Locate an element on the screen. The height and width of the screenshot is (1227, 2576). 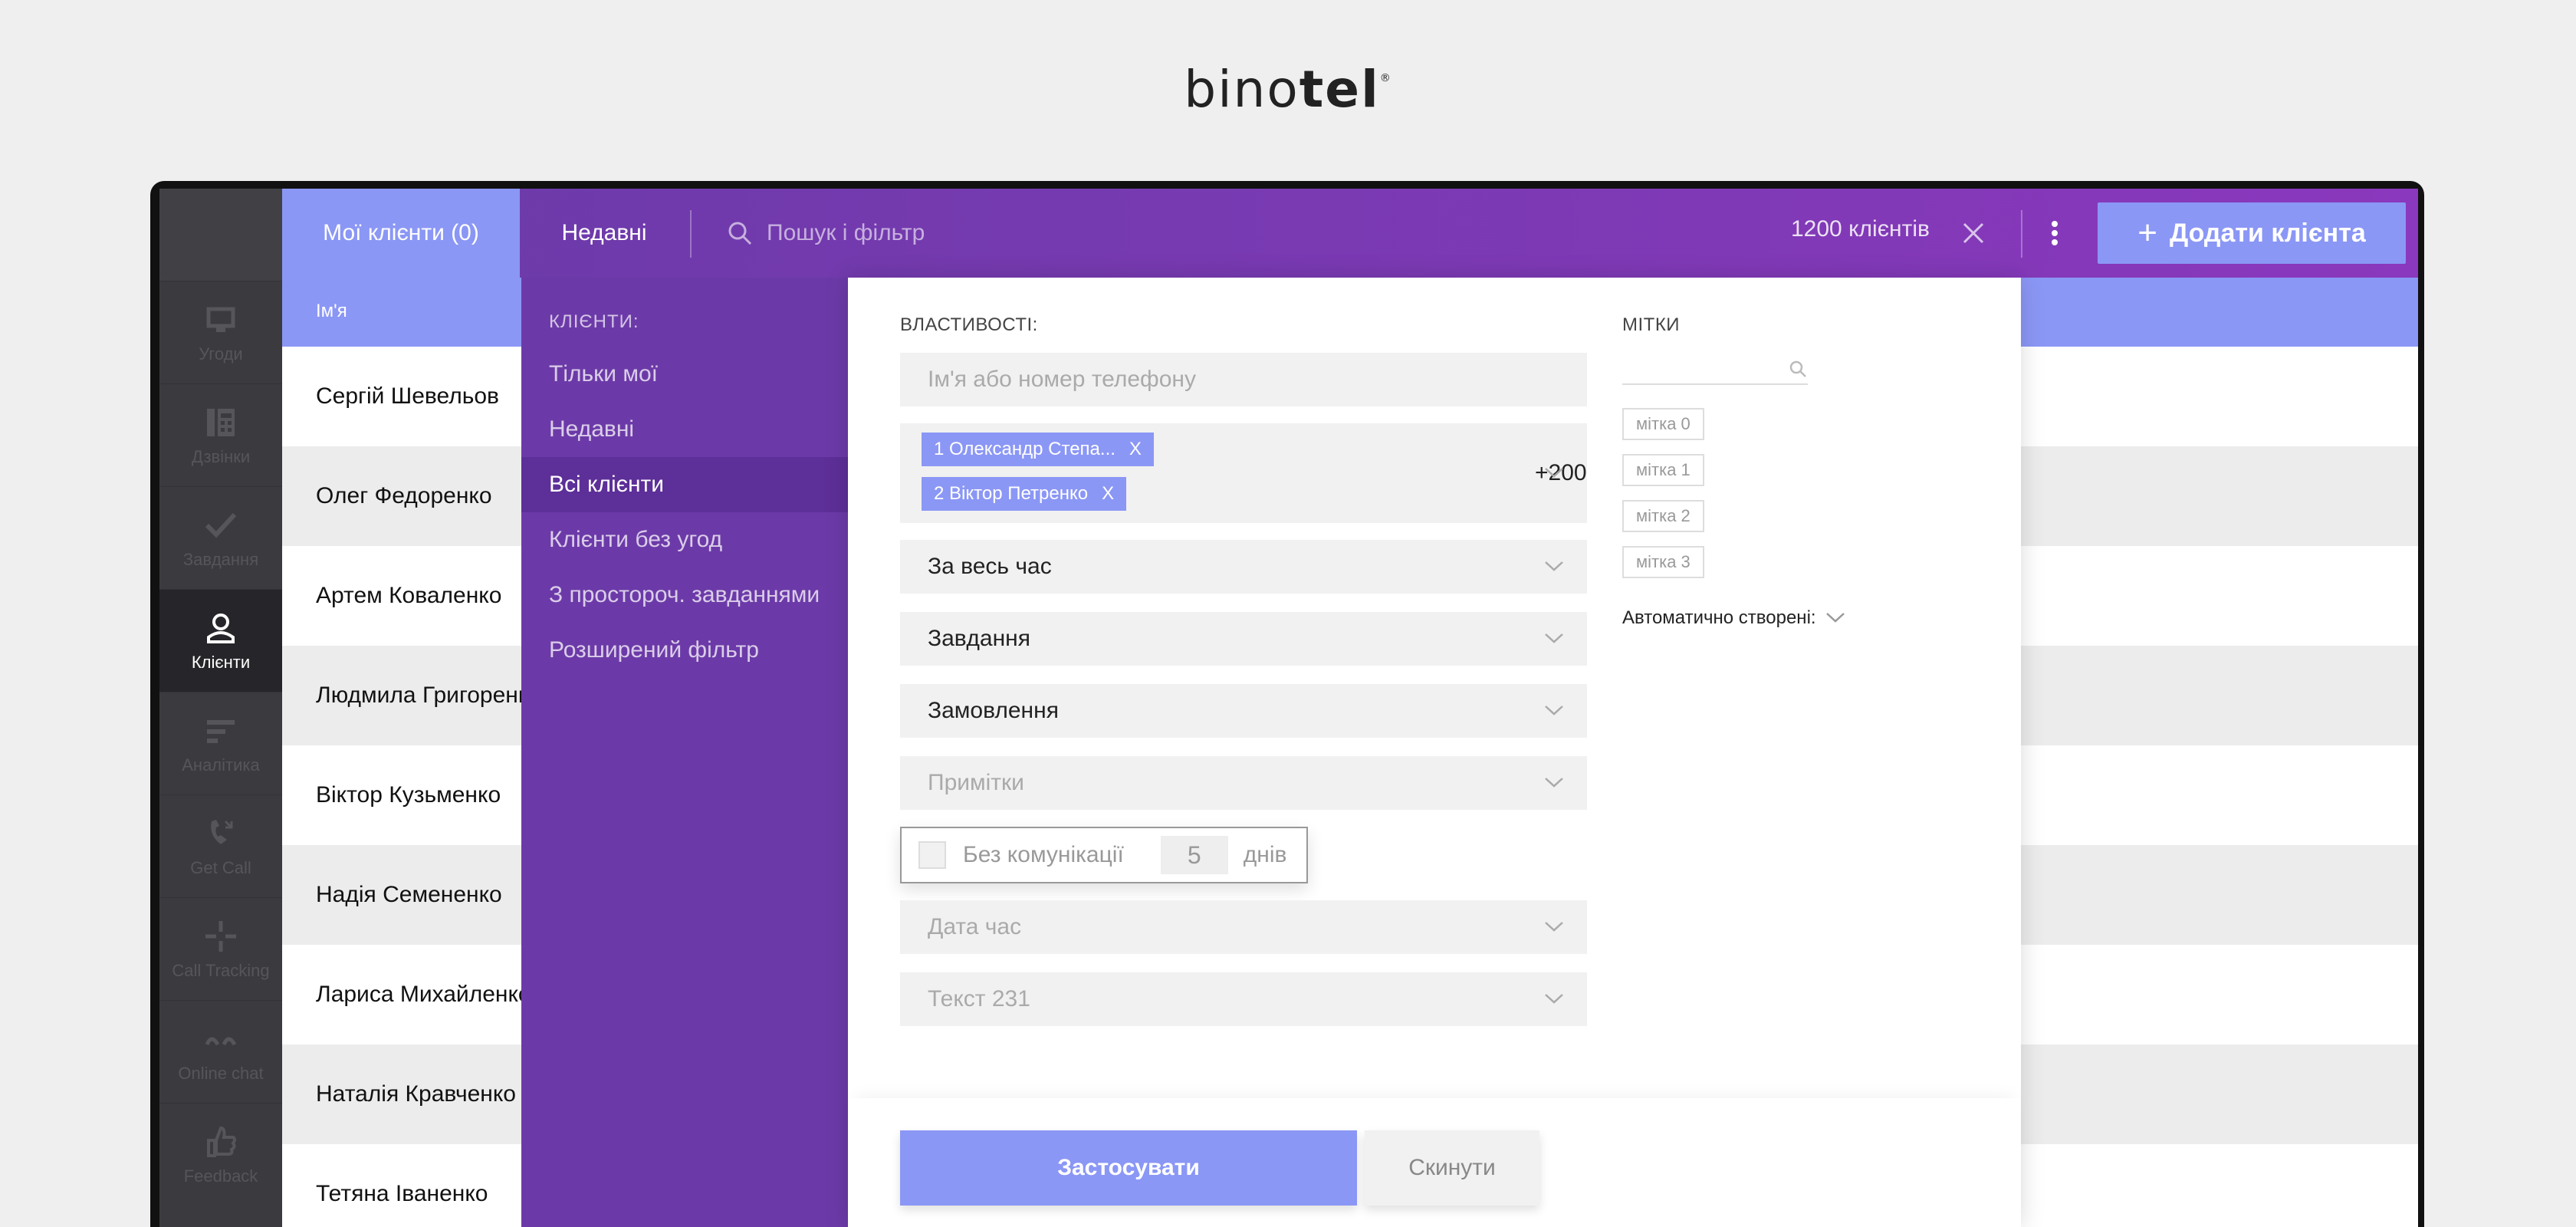
nav-item-clients: Клієнти is located at coordinates (221, 640).